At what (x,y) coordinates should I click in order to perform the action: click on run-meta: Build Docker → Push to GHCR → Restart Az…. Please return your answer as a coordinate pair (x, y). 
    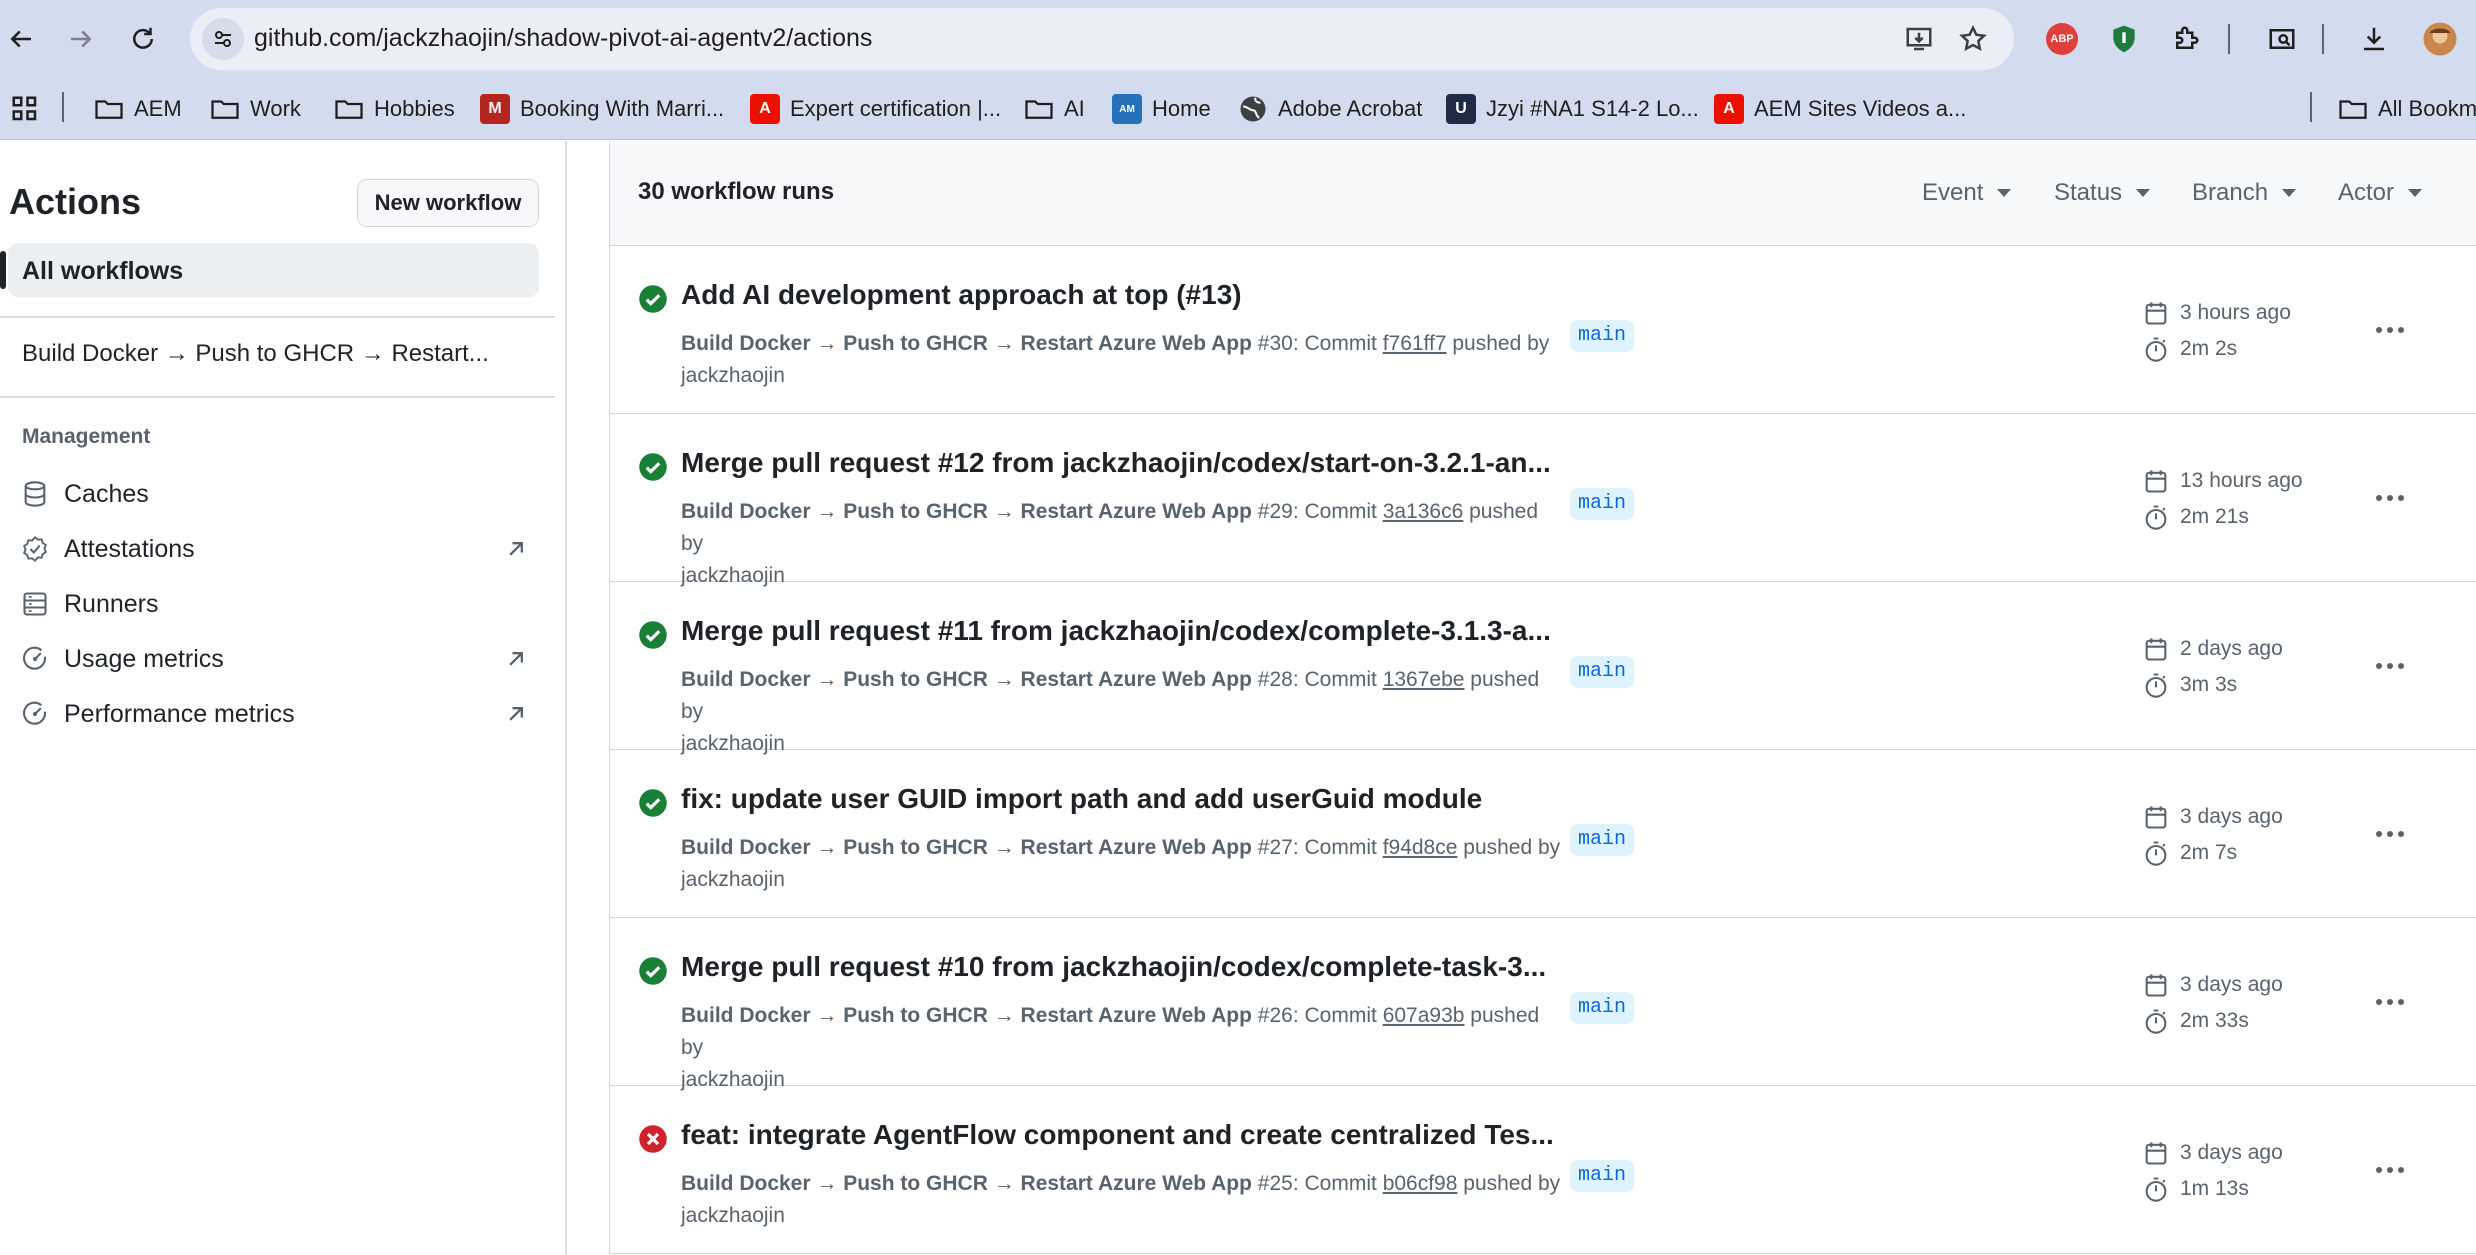
    Looking at the image, I should click on (1121, 544).